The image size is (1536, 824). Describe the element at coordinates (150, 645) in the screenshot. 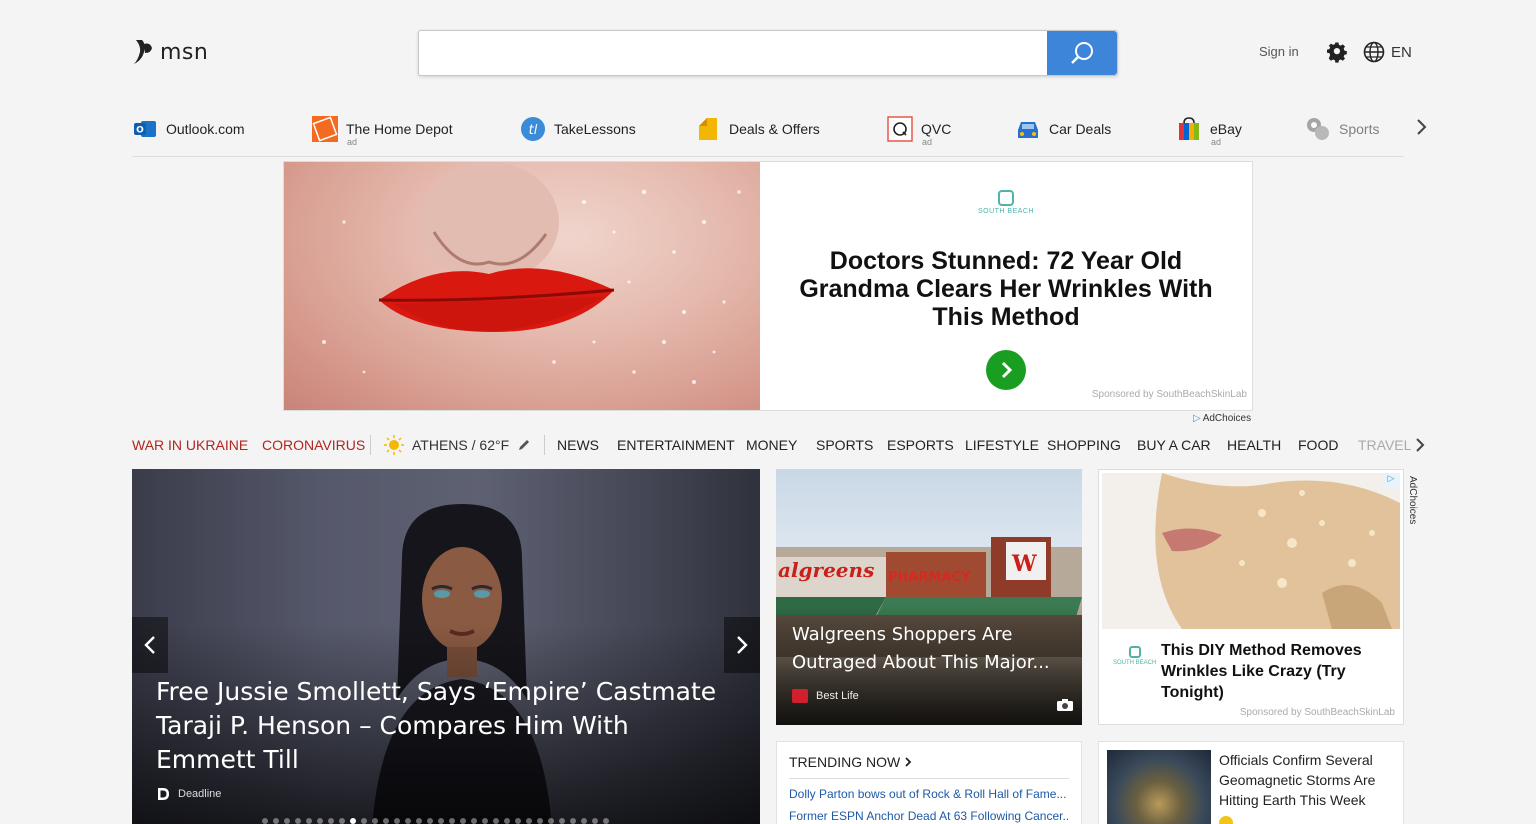

I see `hero-prev-button` at that location.